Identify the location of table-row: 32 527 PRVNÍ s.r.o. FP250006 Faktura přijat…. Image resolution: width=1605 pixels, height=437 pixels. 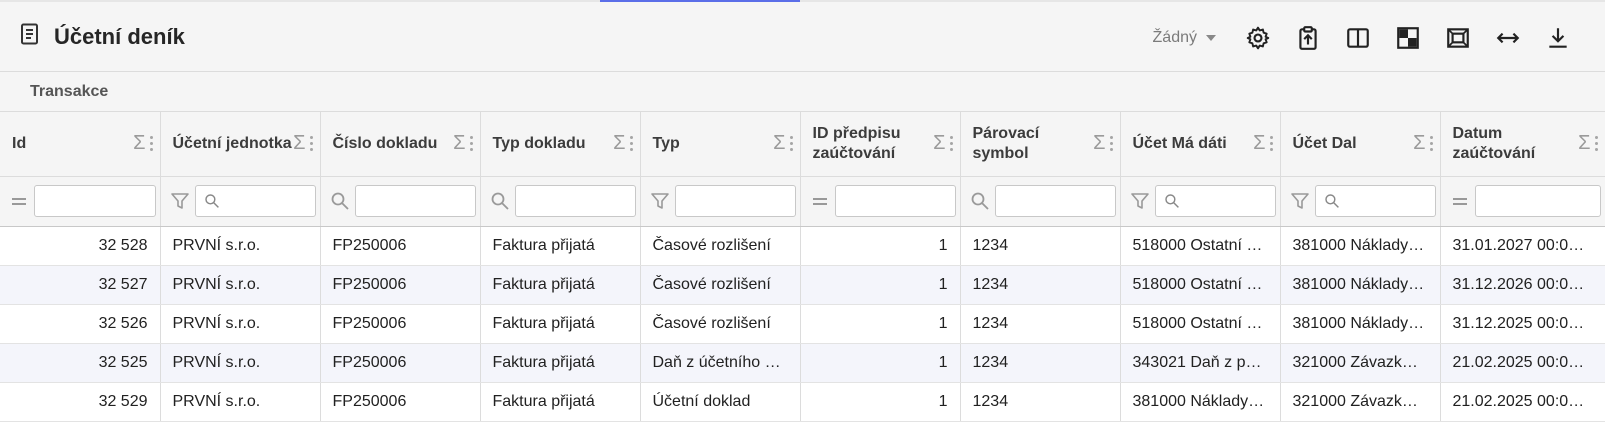
(802, 285).